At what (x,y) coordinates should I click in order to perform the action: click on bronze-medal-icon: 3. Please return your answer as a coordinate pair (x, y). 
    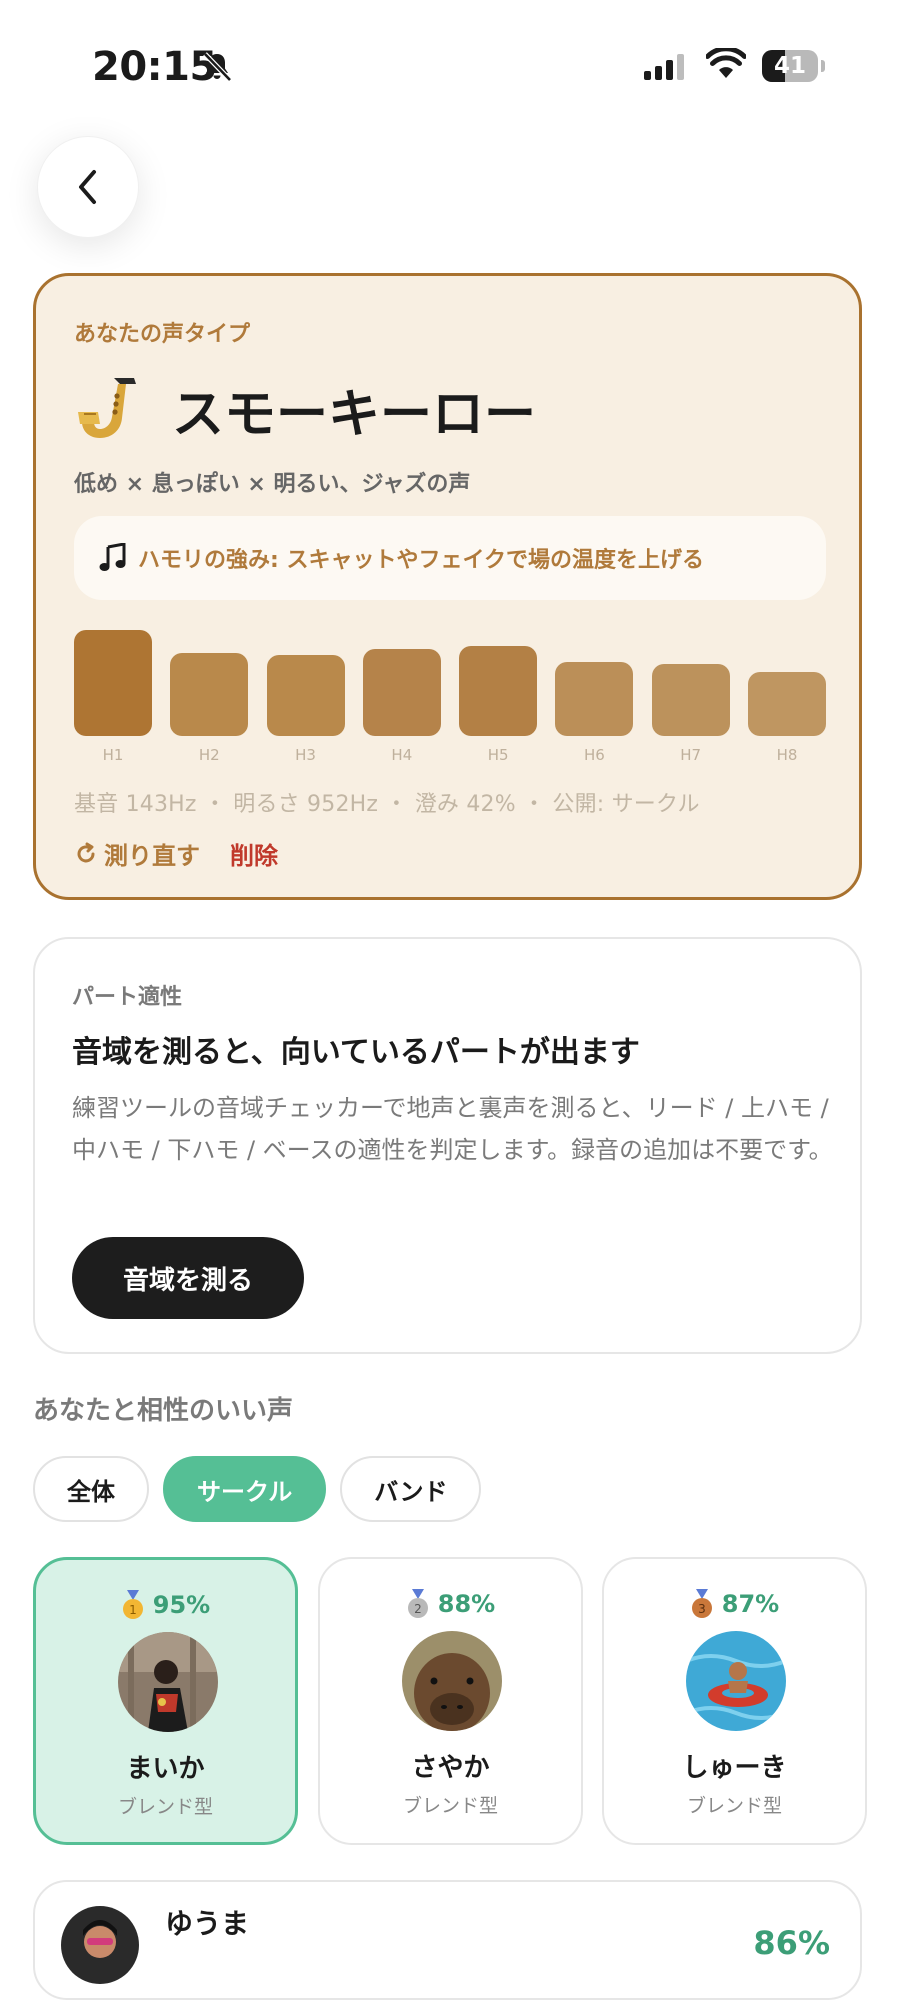
    Looking at the image, I should click on (701, 1603).